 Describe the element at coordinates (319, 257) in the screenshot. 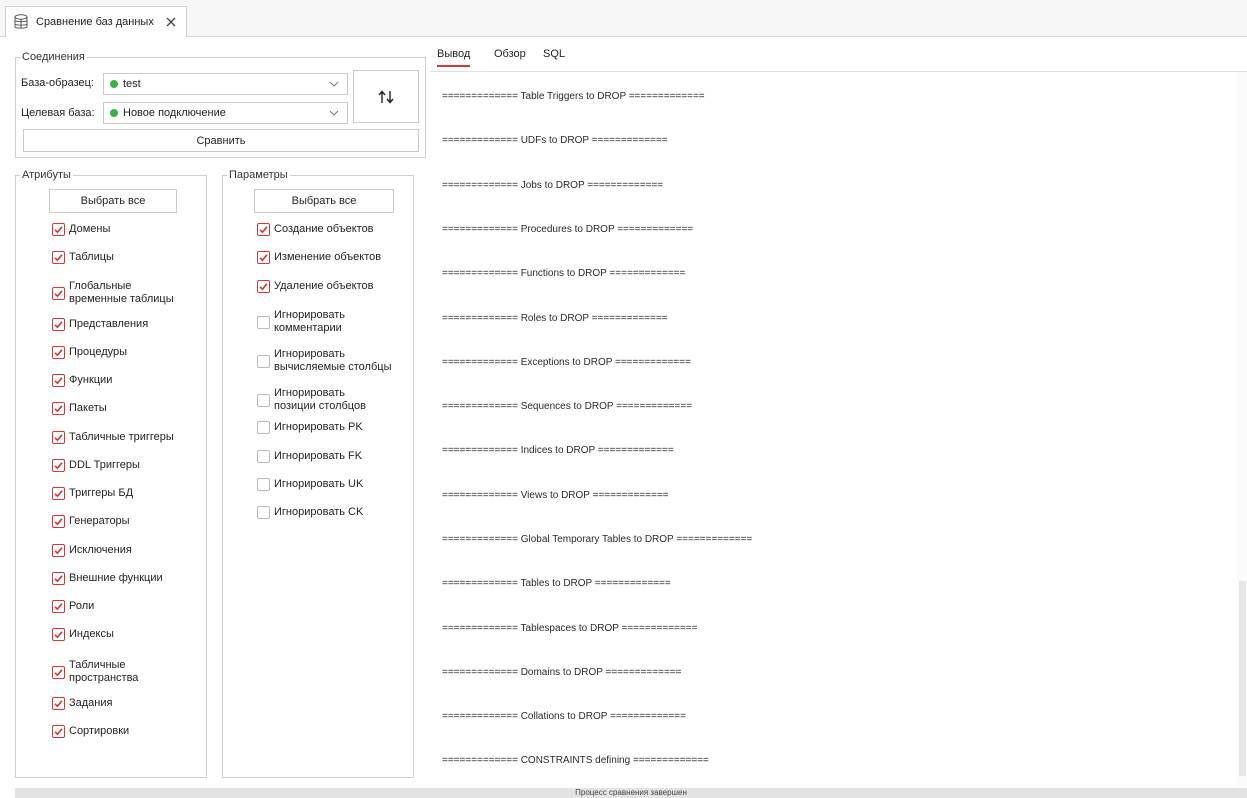

I see `checkbox-row: Изменение объектов` at that location.